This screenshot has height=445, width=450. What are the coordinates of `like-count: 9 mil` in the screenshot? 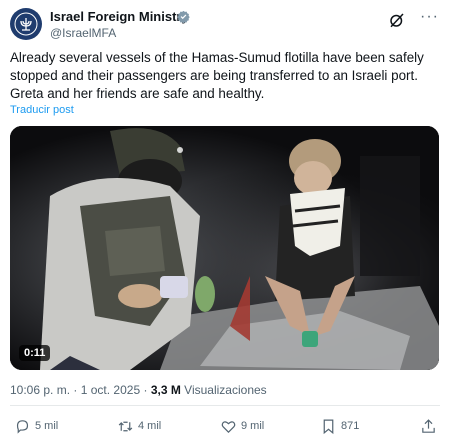 It's located at (253, 426).